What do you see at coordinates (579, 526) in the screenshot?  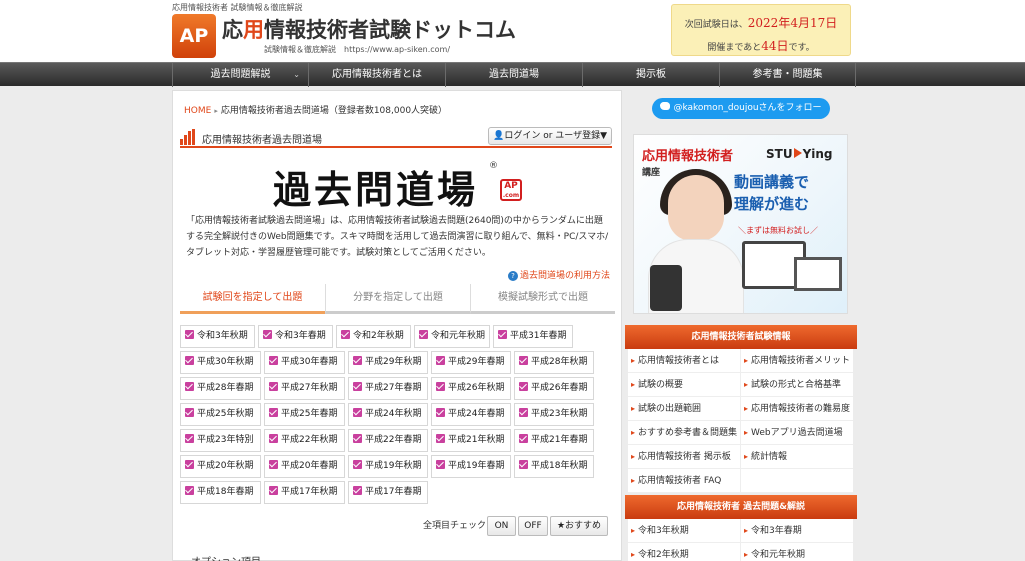 I see `recommend-button: ★おすすめ` at bounding box center [579, 526].